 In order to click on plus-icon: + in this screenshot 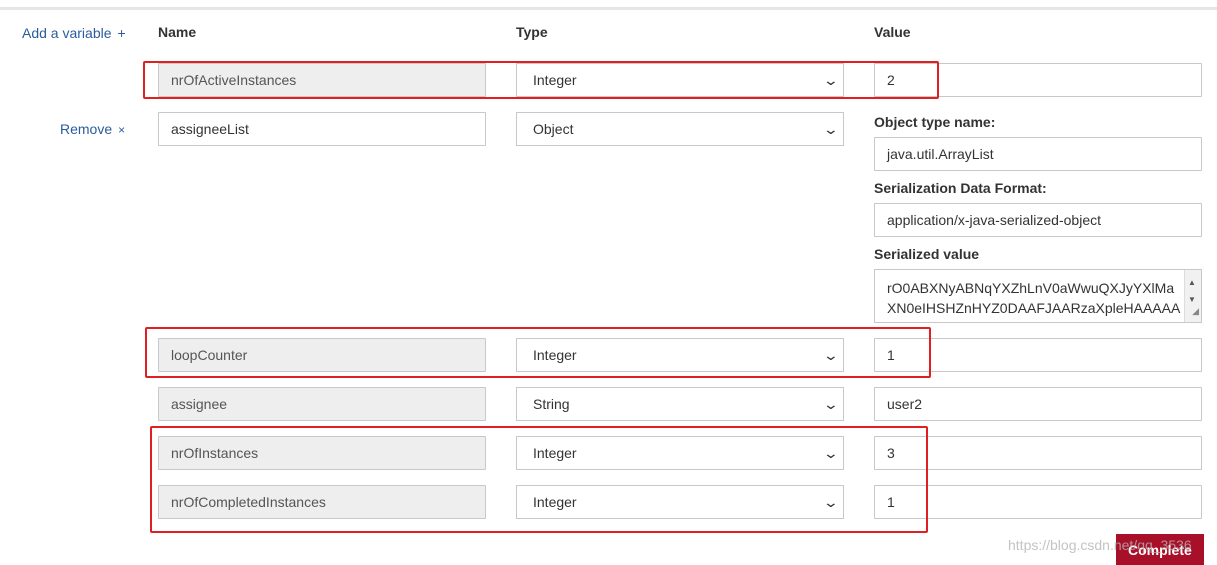, I will do `click(121, 33)`.